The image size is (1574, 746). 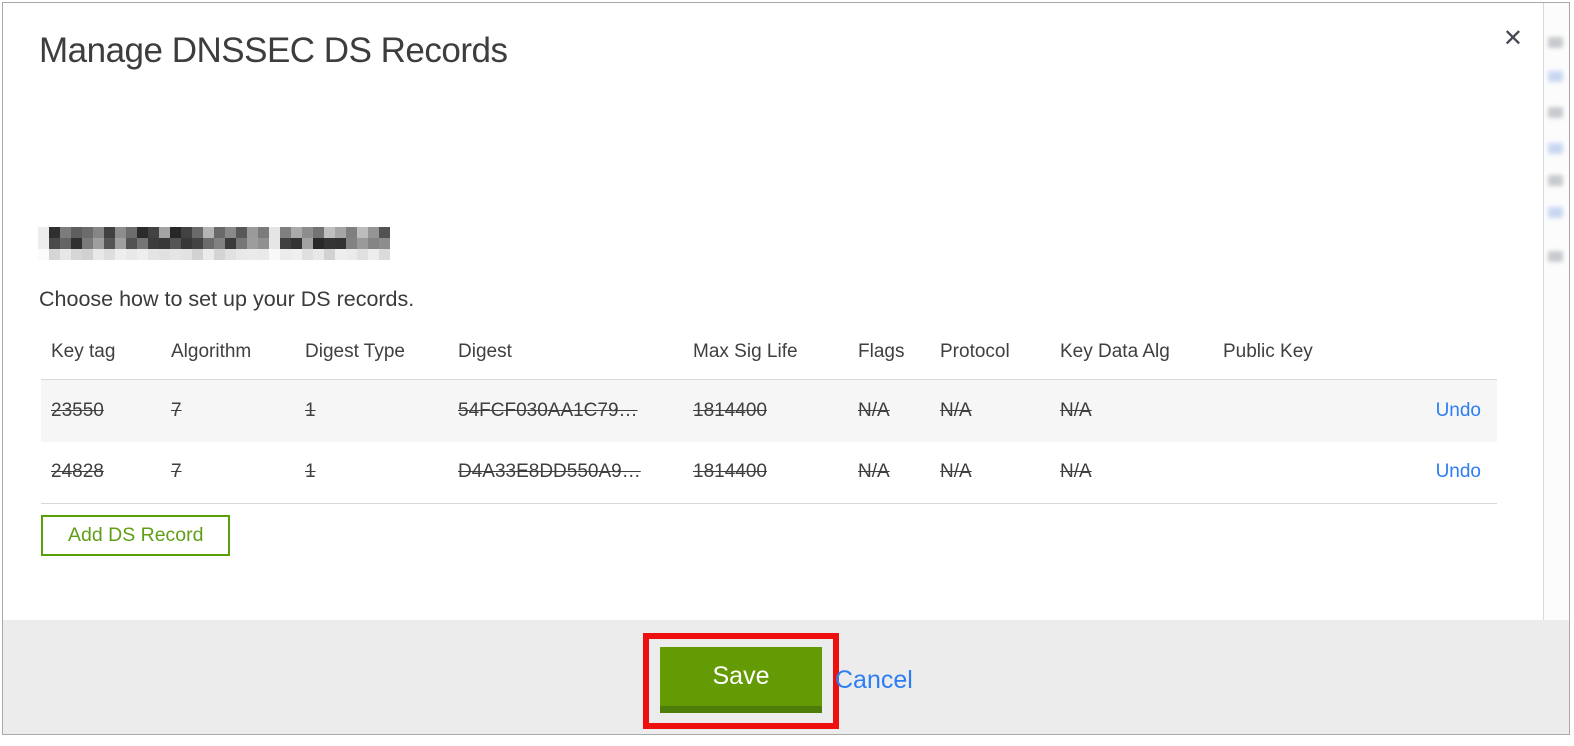 What do you see at coordinates (1556, 311) in the screenshot?
I see `background-page-strip` at bounding box center [1556, 311].